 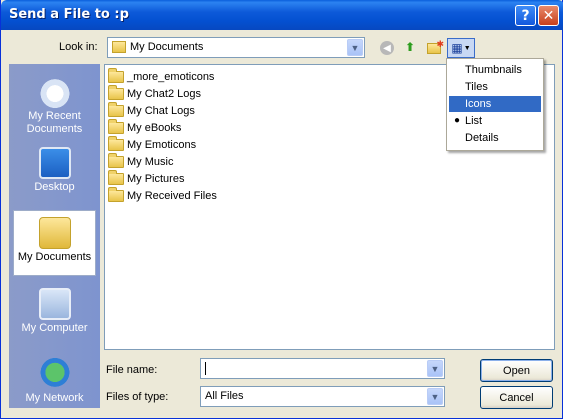 What do you see at coordinates (54, 187) in the screenshot?
I see `place-label: Desktop` at bounding box center [54, 187].